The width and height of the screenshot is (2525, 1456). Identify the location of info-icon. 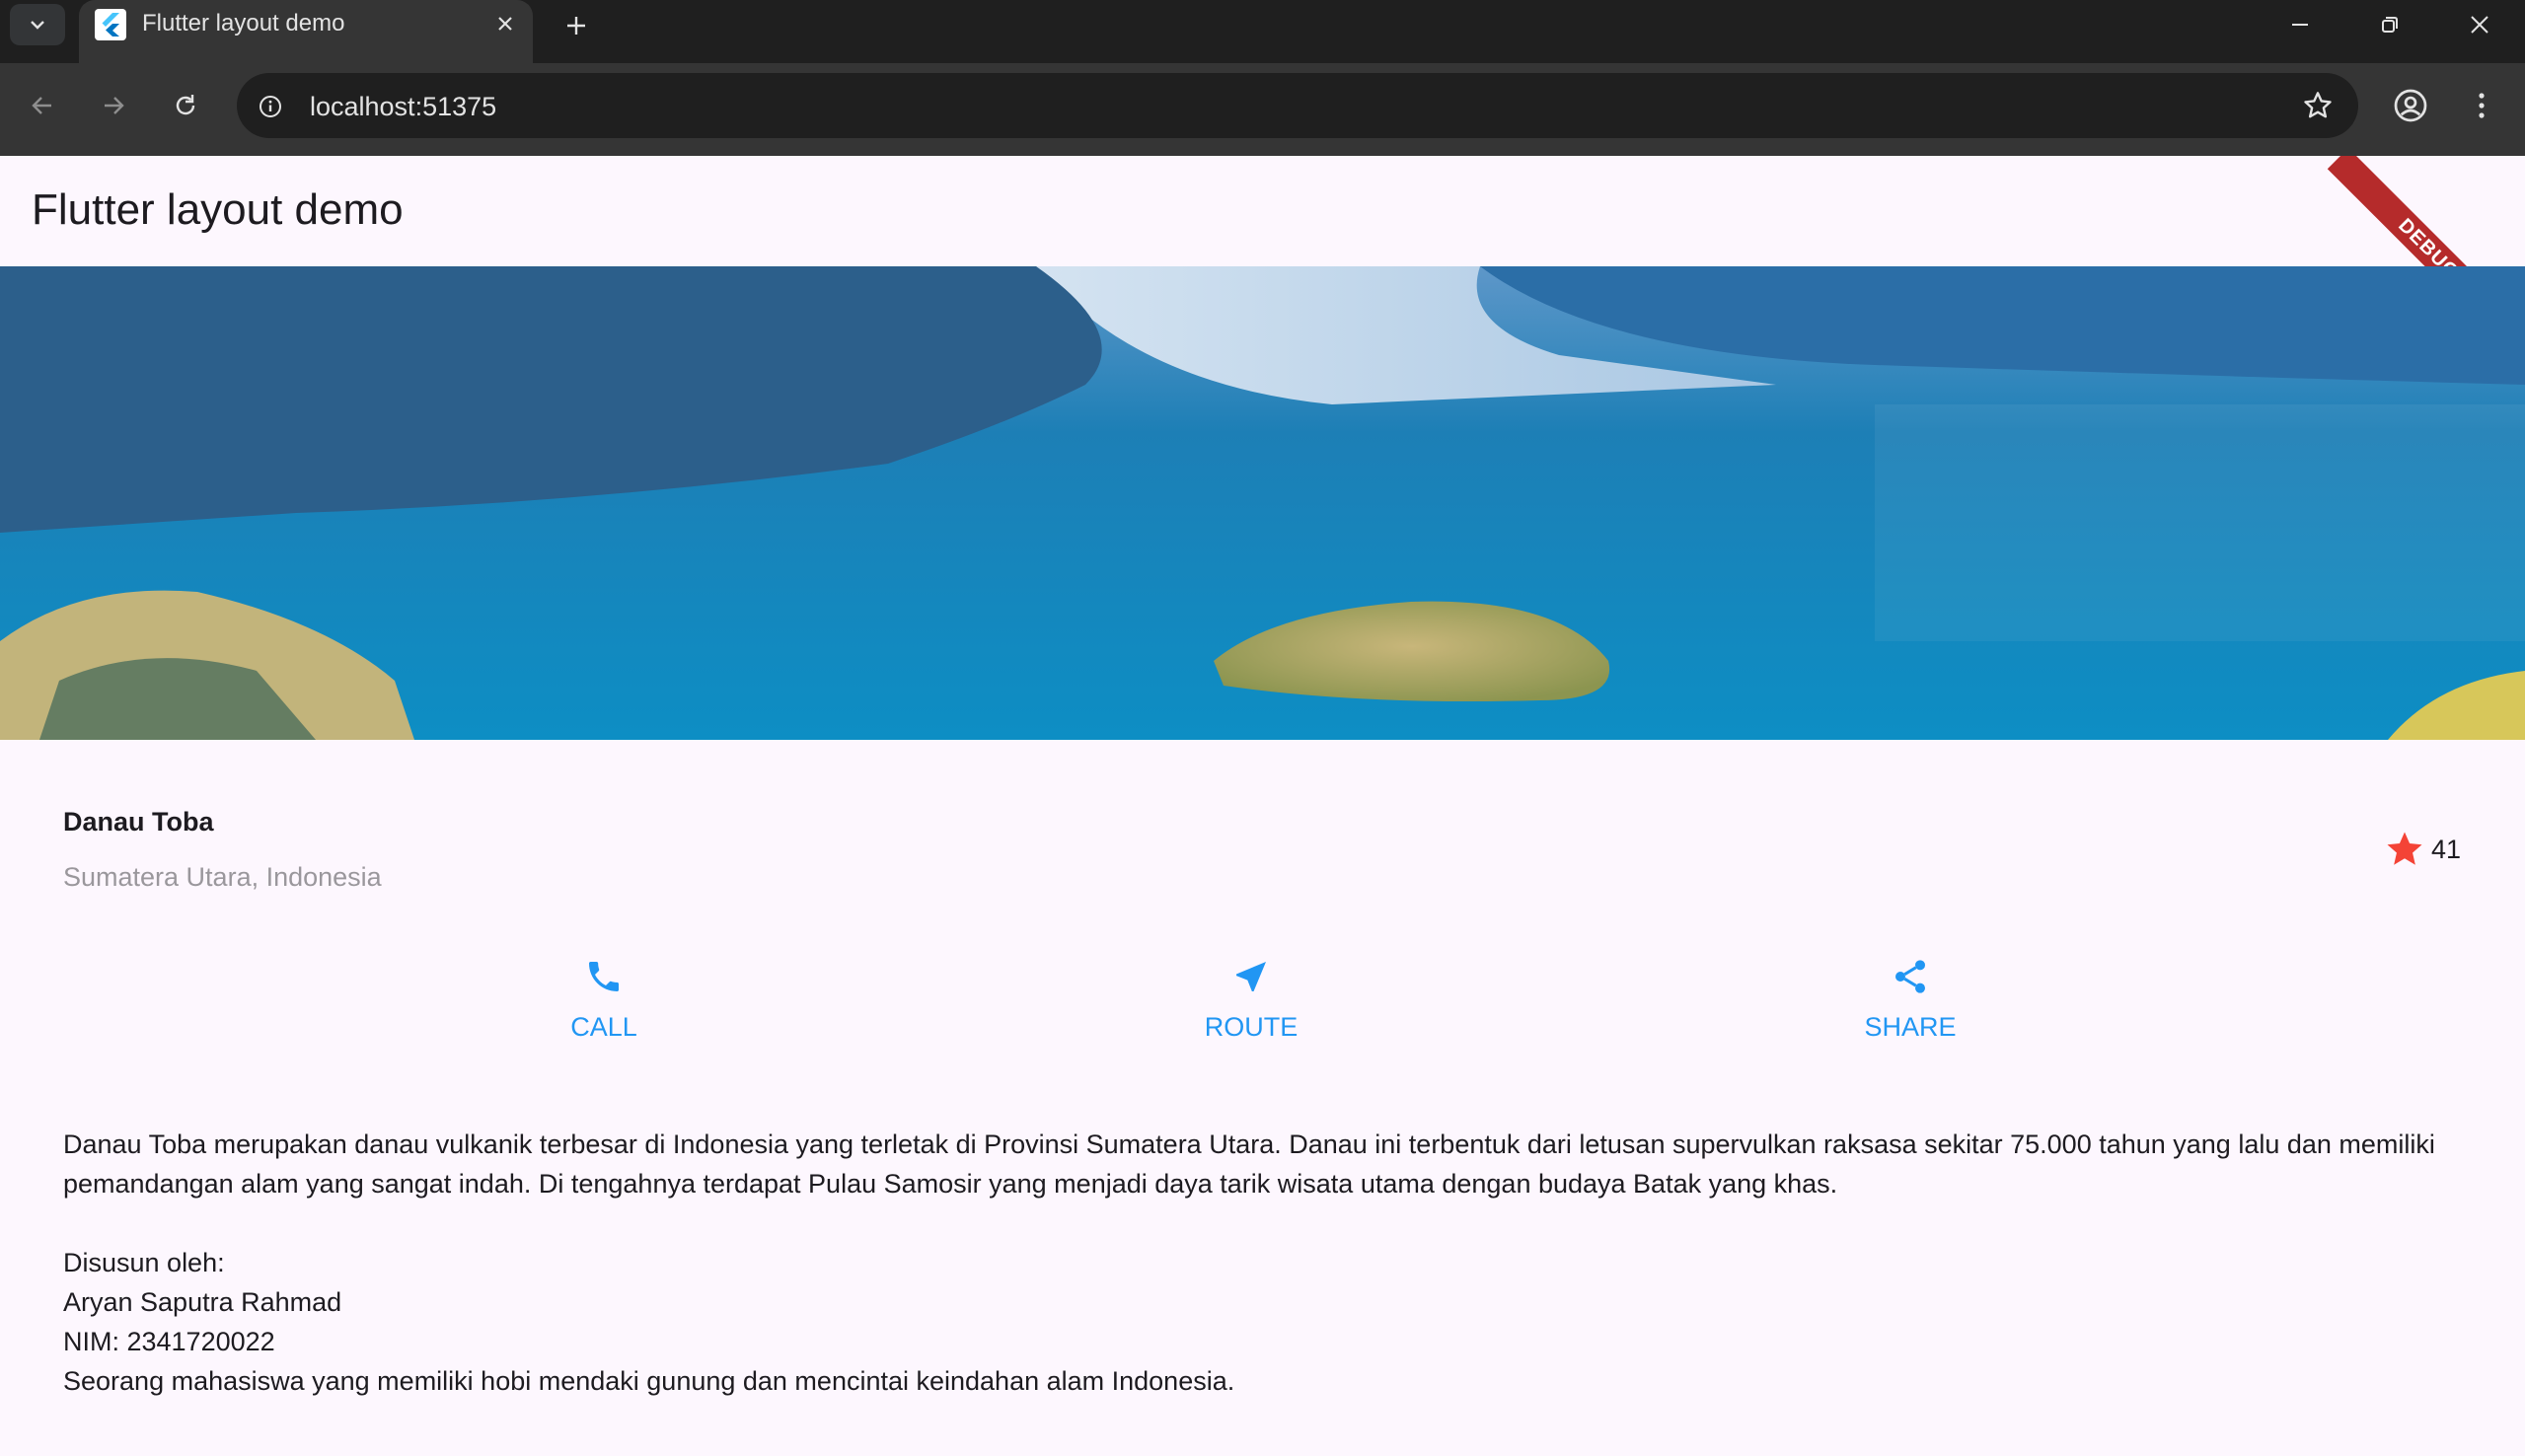
(270, 106).